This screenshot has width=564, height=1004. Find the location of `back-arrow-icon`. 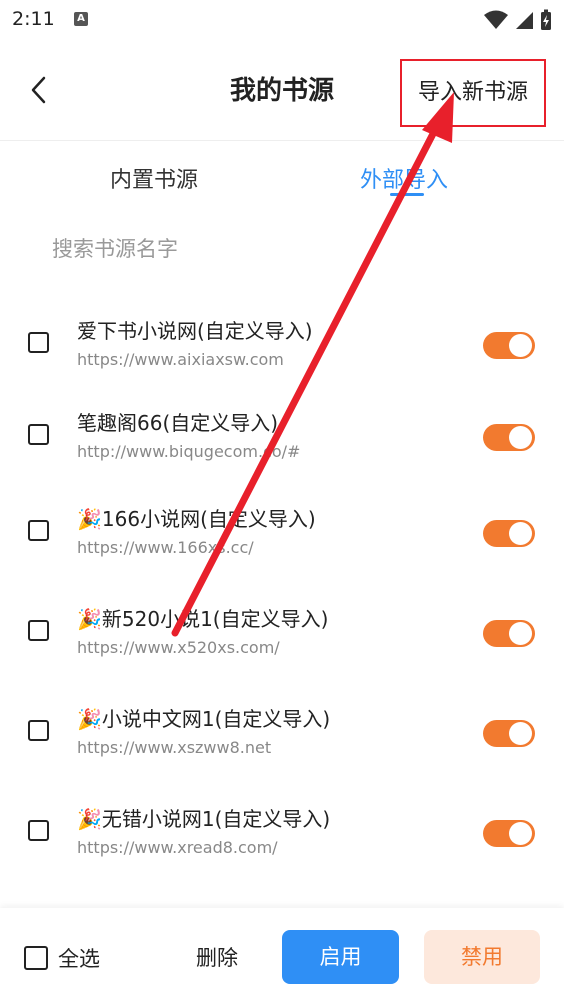

back-arrow-icon is located at coordinates (38, 90).